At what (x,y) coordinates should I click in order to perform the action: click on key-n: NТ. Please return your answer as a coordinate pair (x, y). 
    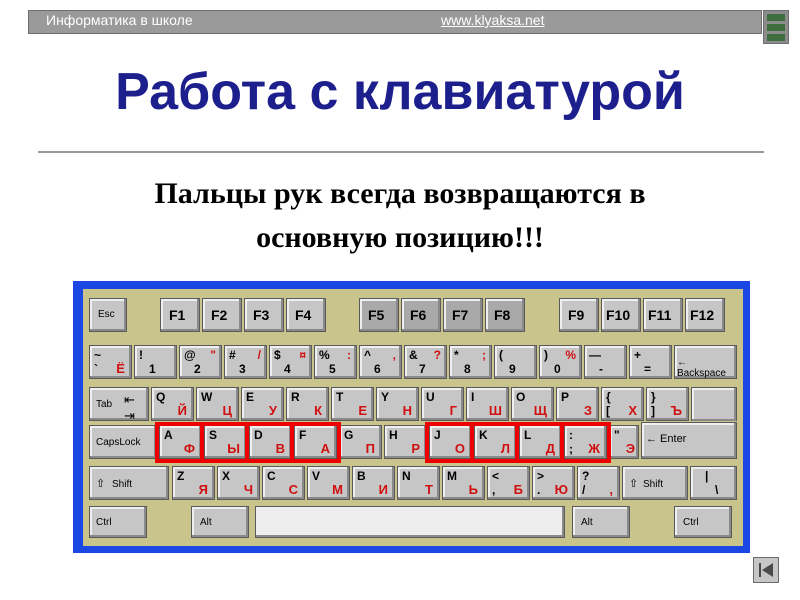
    Looking at the image, I should click on (418, 483).